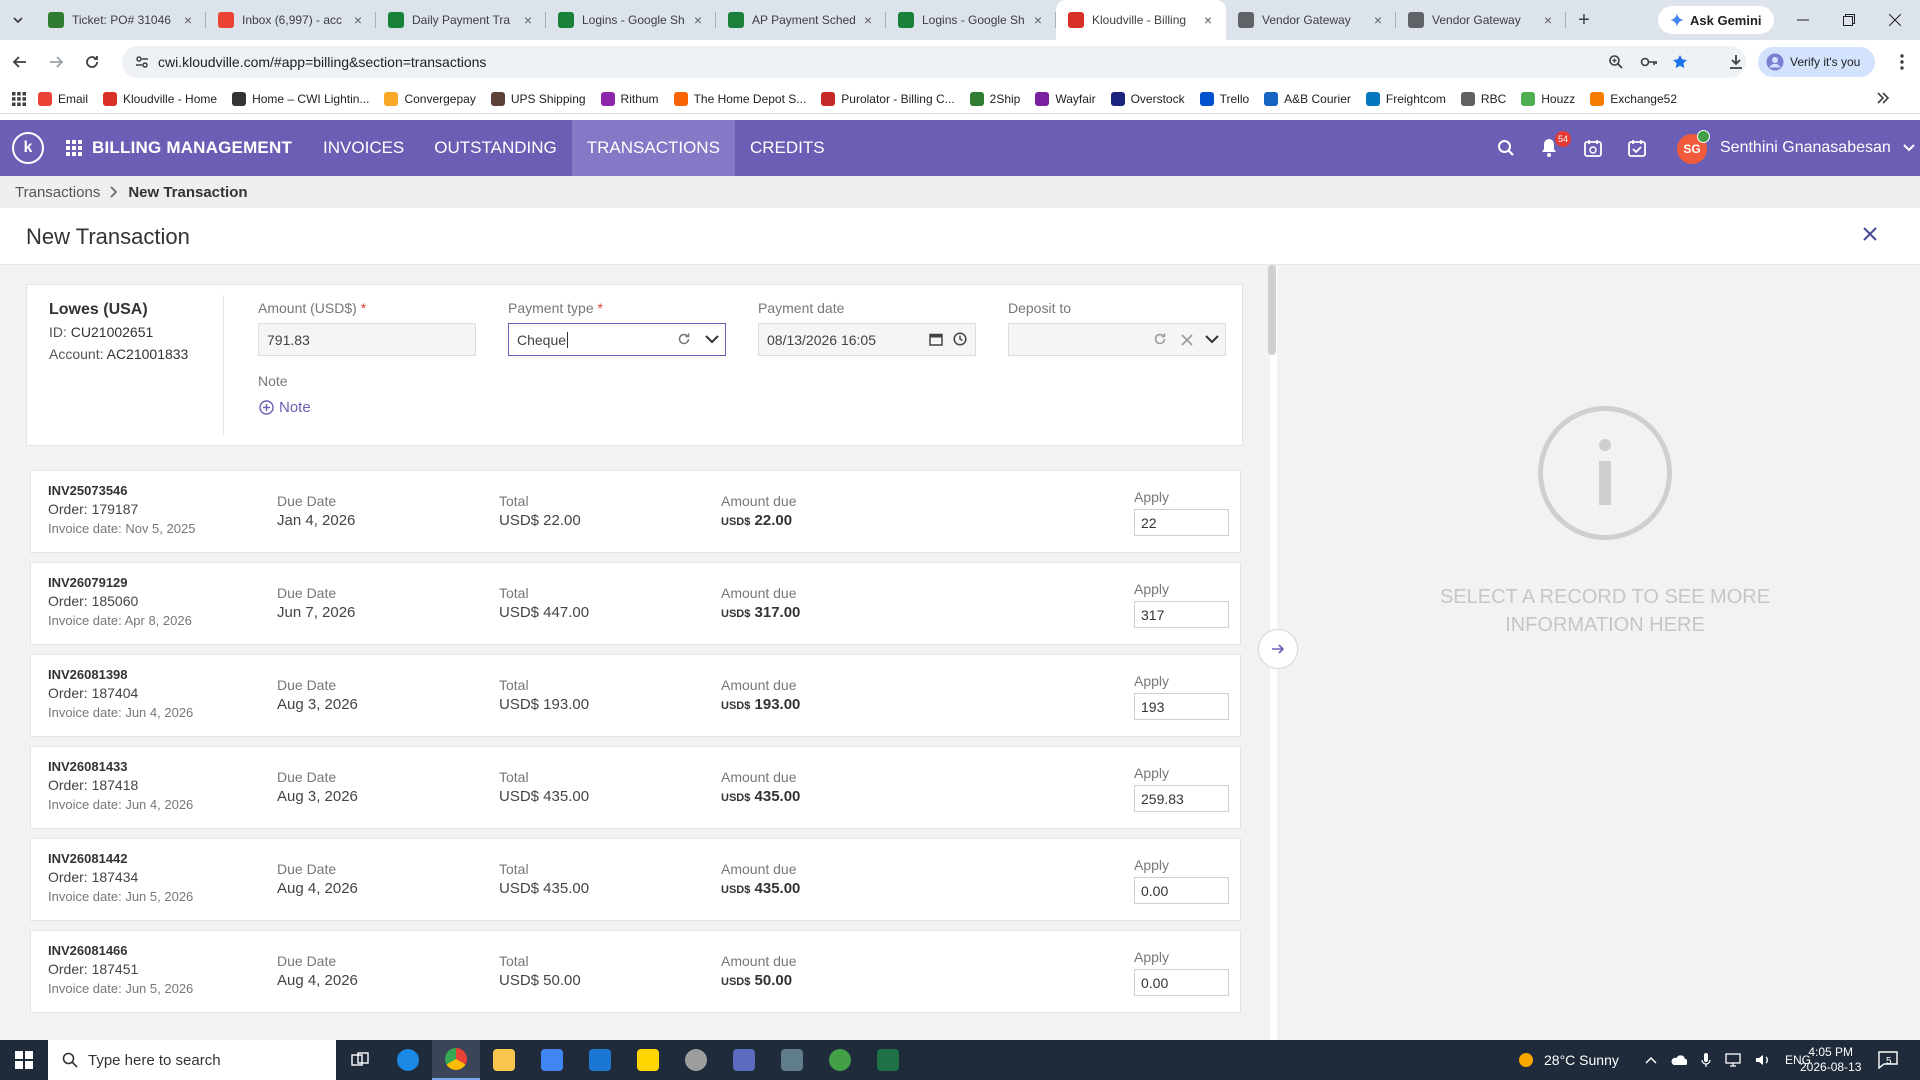 The height and width of the screenshot is (1080, 1920). I want to click on bookmark-item: Email, so click(63, 98).